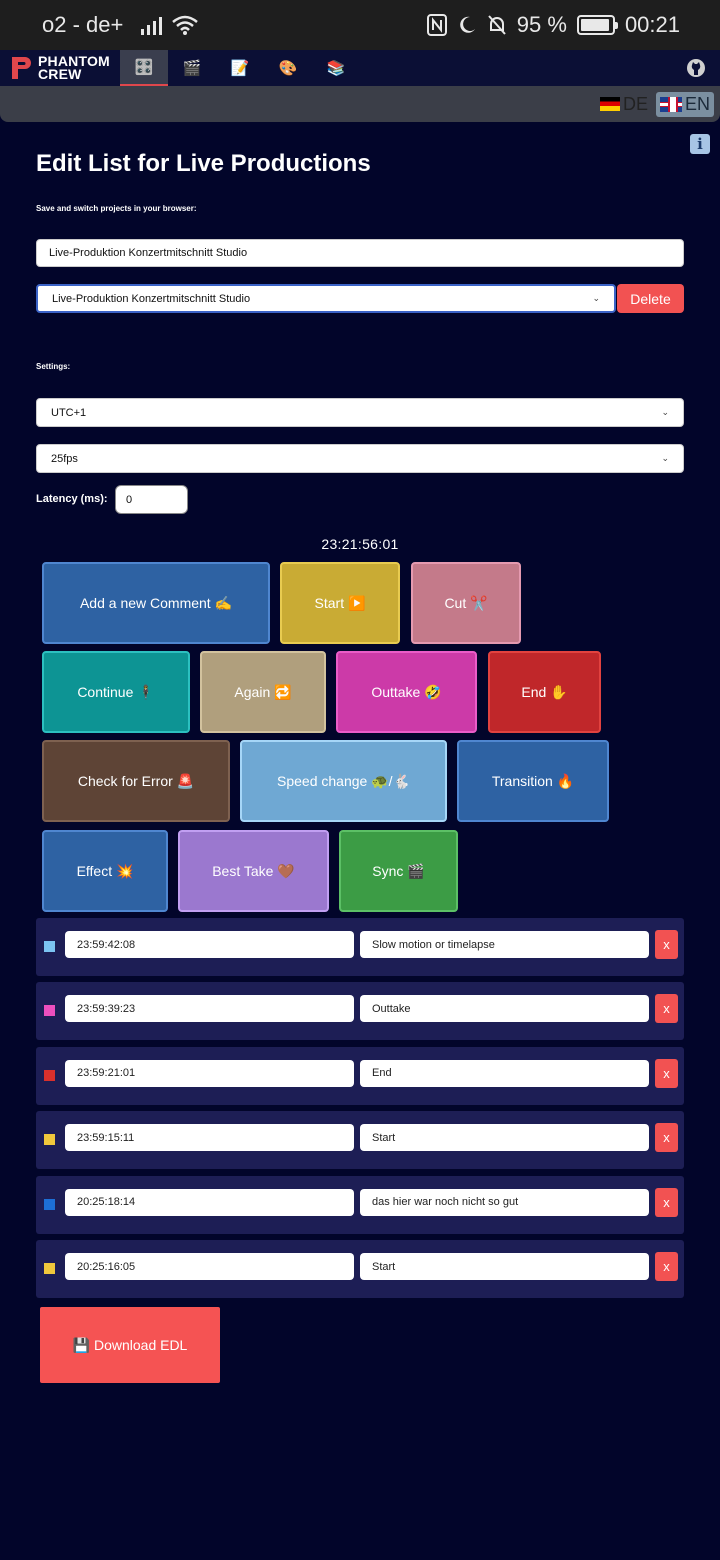 This screenshot has width=720, height=1560. Describe the element at coordinates (209, 944) in the screenshot. I see `entry-timecode-input: 23:59:42:08` at that location.